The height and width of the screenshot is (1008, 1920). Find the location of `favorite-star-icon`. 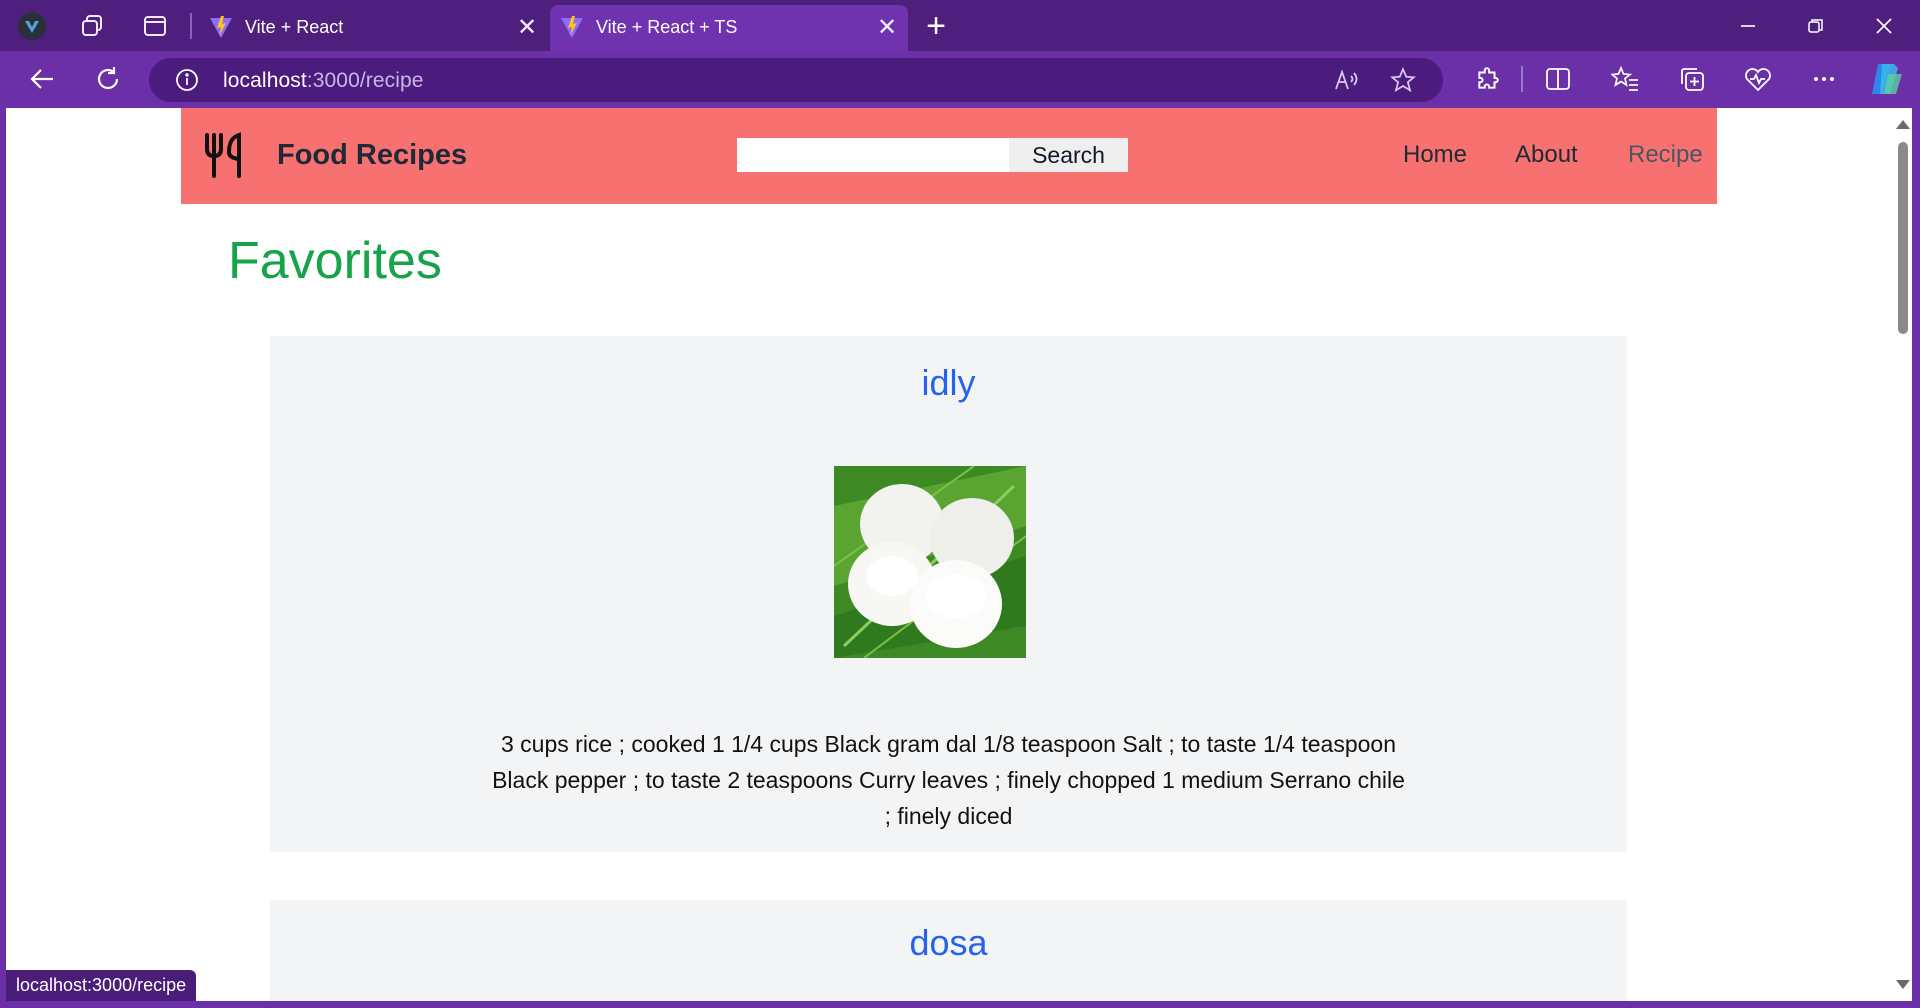

favorite-star-icon is located at coordinates (1403, 80).